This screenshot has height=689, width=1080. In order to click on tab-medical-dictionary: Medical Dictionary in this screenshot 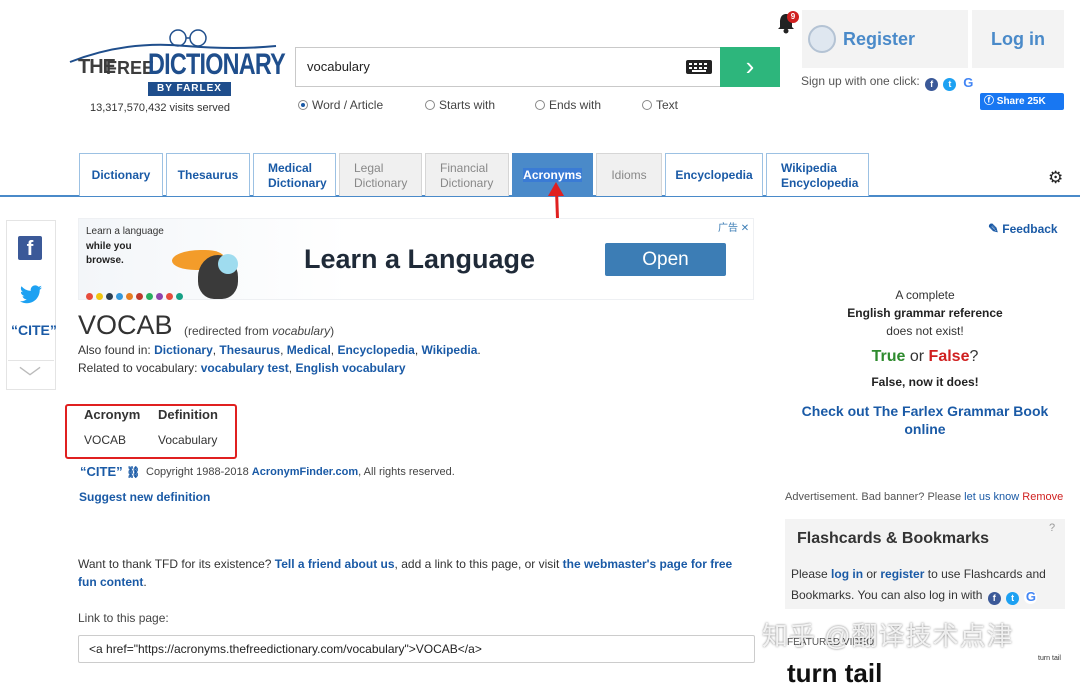, I will do `click(294, 174)`.